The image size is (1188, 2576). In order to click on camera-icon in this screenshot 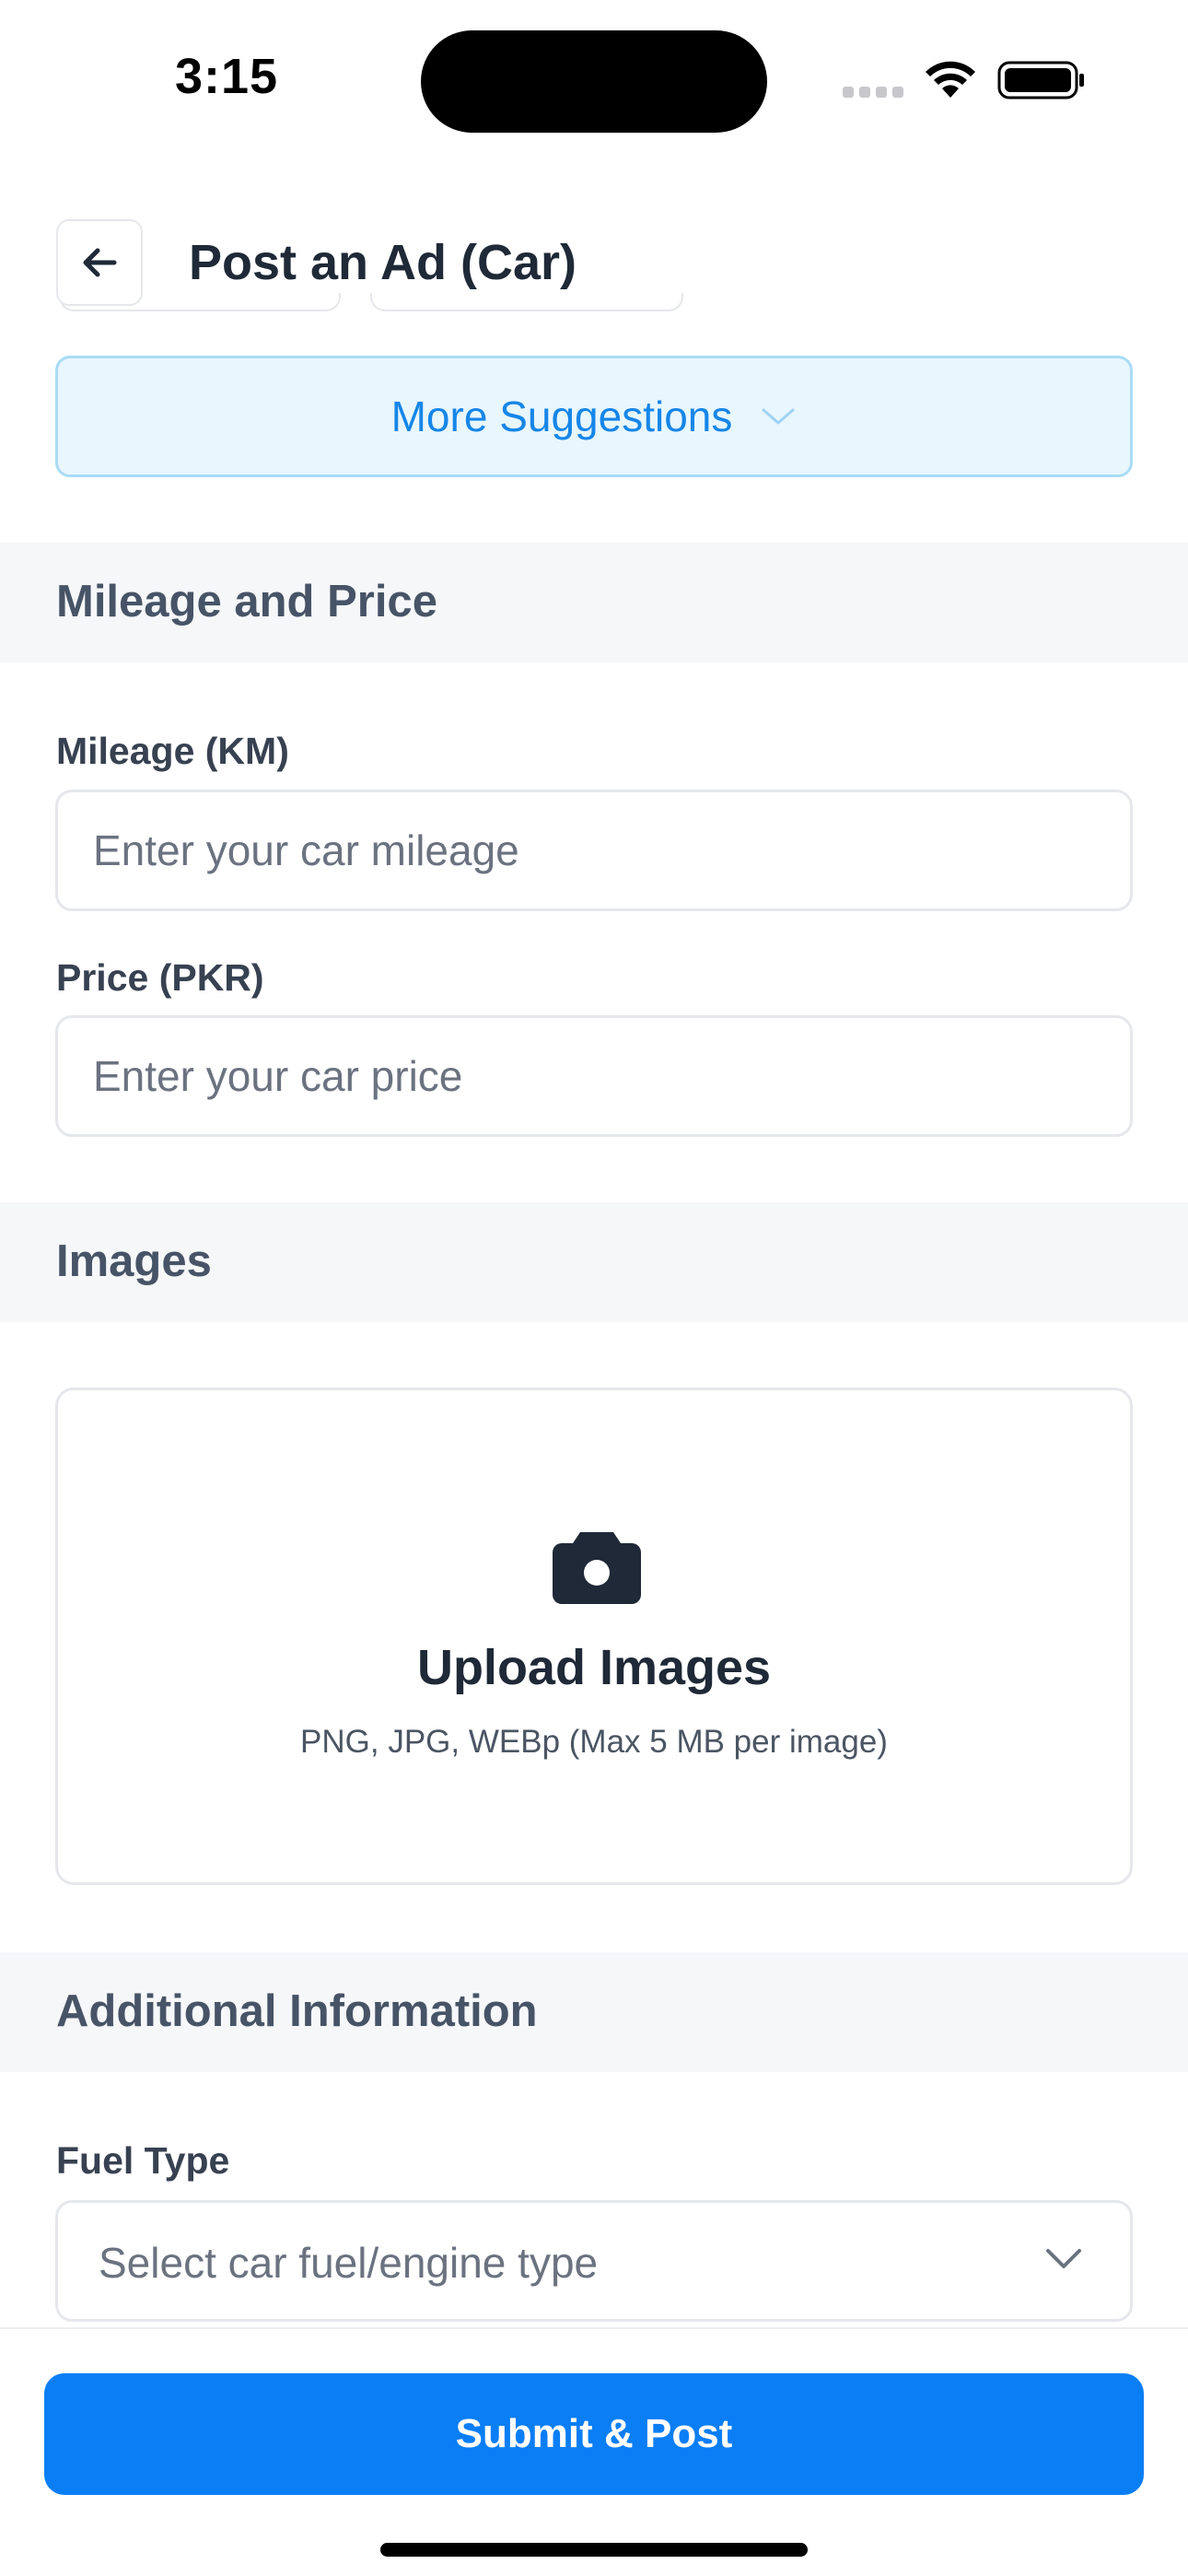, I will do `click(597, 1568)`.